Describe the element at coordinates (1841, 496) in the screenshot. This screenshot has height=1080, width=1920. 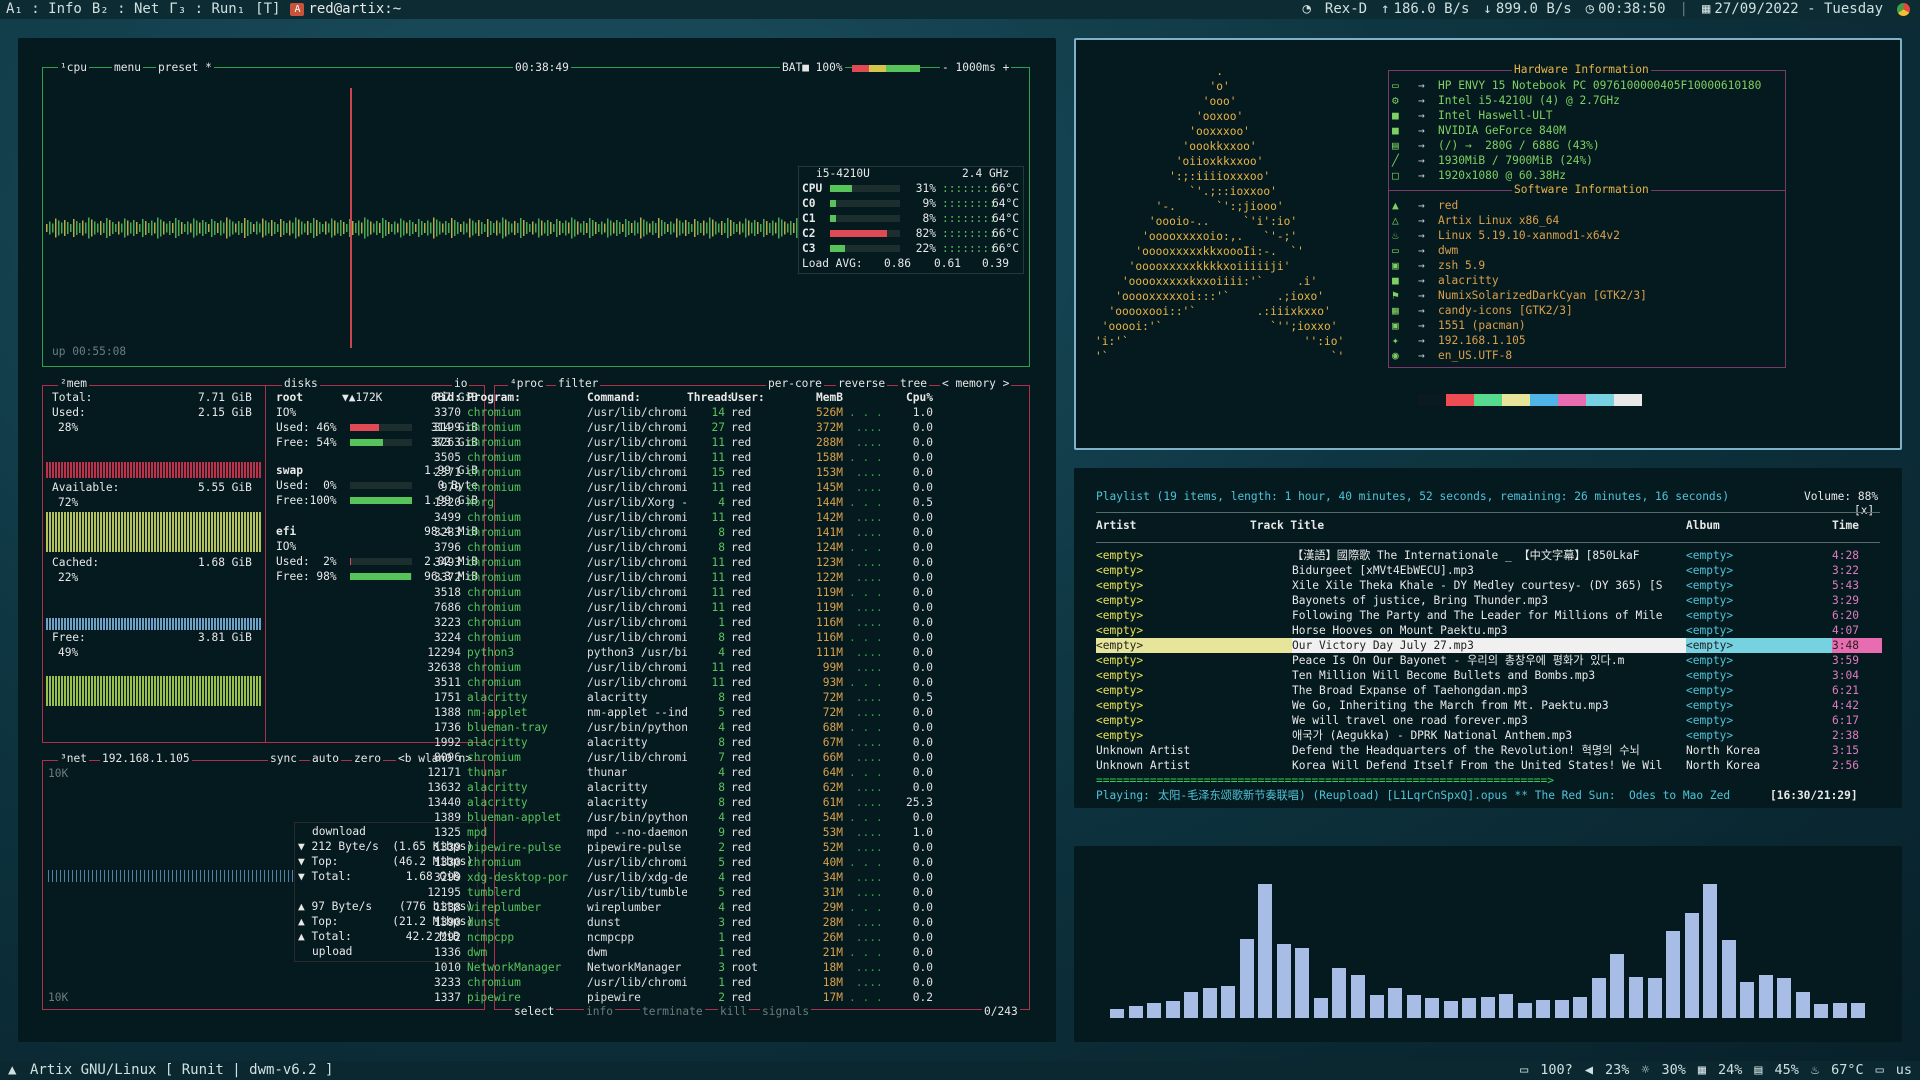
I see `volume-label: Volume: 88%` at that location.